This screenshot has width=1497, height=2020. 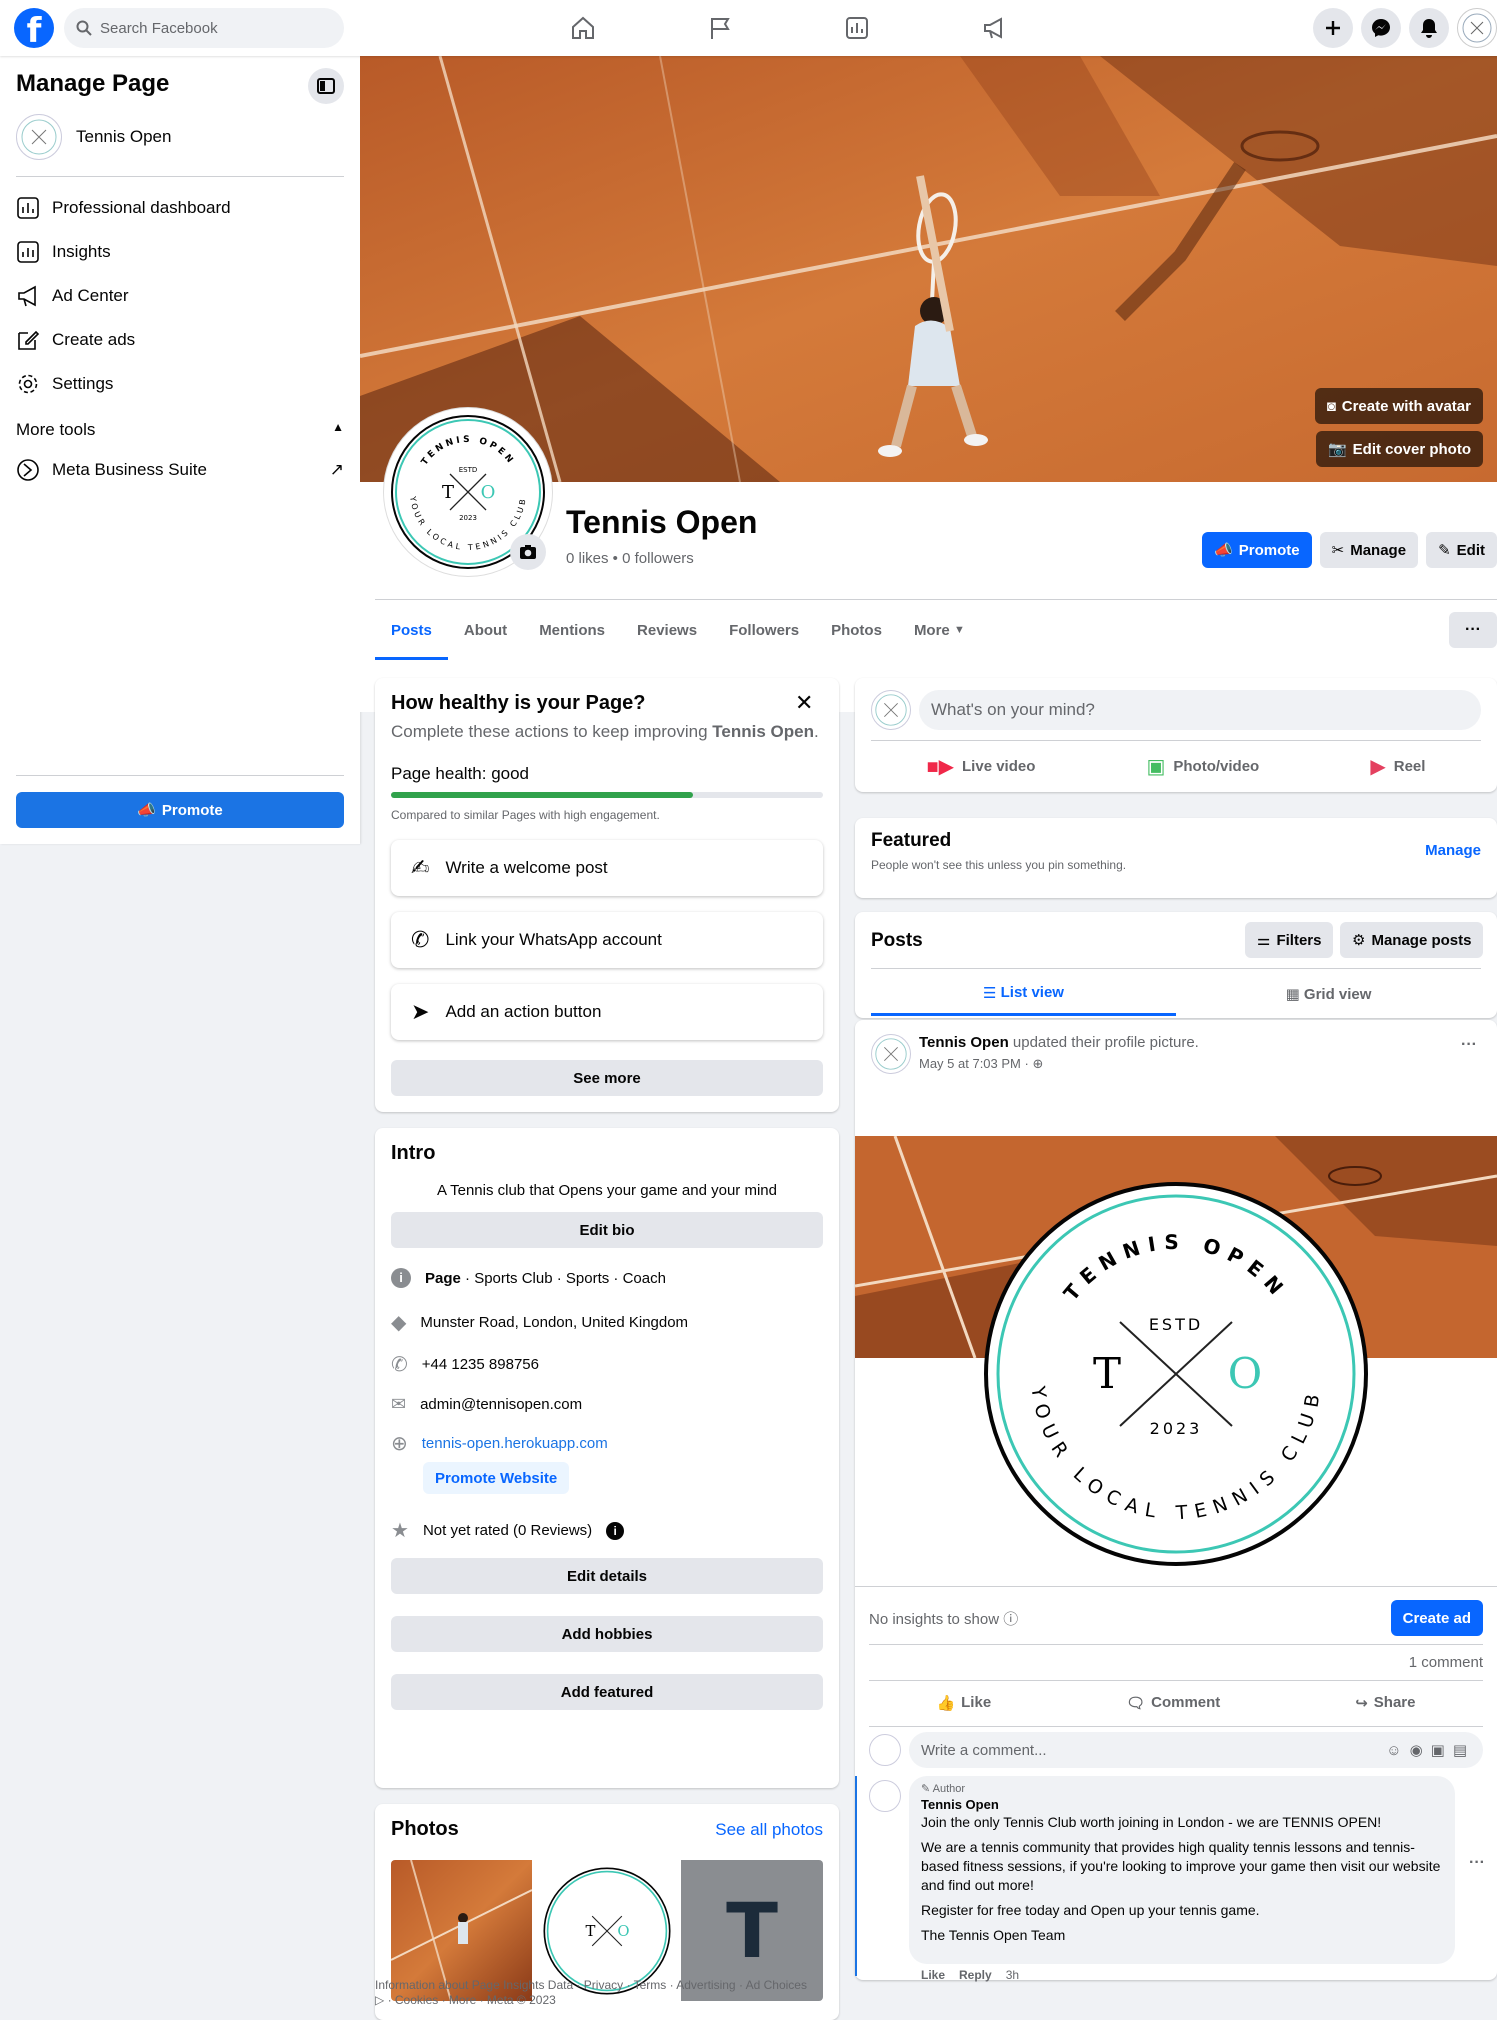 What do you see at coordinates (326, 86) in the screenshot?
I see `sidebar-collapse-icon` at bounding box center [326, 86].